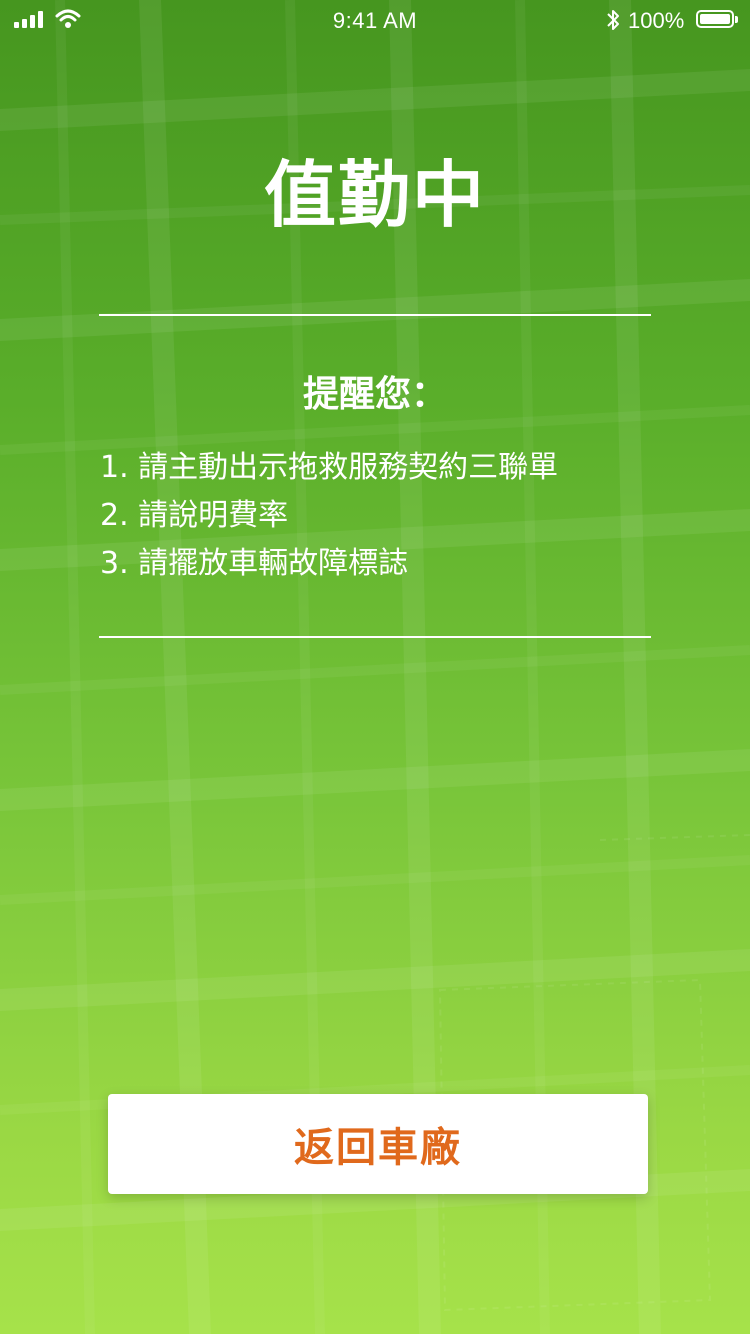 The width and height of the screenshot is (750, 1334). What do you see at coordinates (375, 315) in the screenshot?
I see `top-divider` at bounding box center [375, 315].